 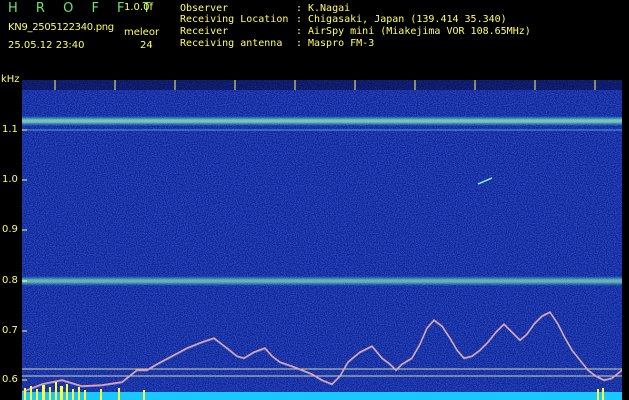 I want to click on datetime-label: 25.05.12 23:40, so click(x=46, y=45).